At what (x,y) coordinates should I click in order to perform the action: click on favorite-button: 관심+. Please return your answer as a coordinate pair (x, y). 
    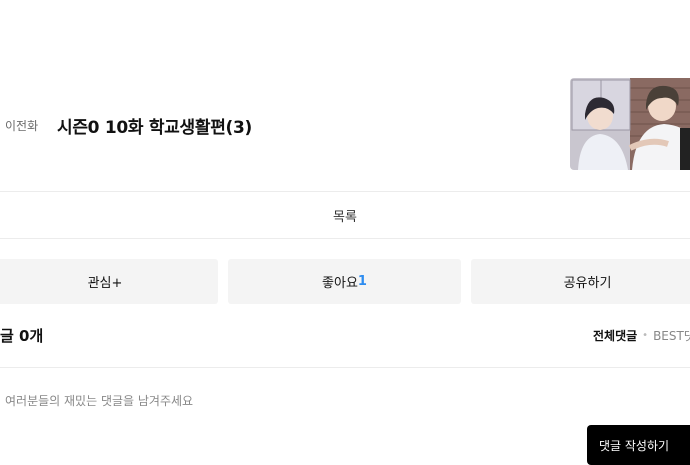
    Looking at the image, I should click on (109, 281).